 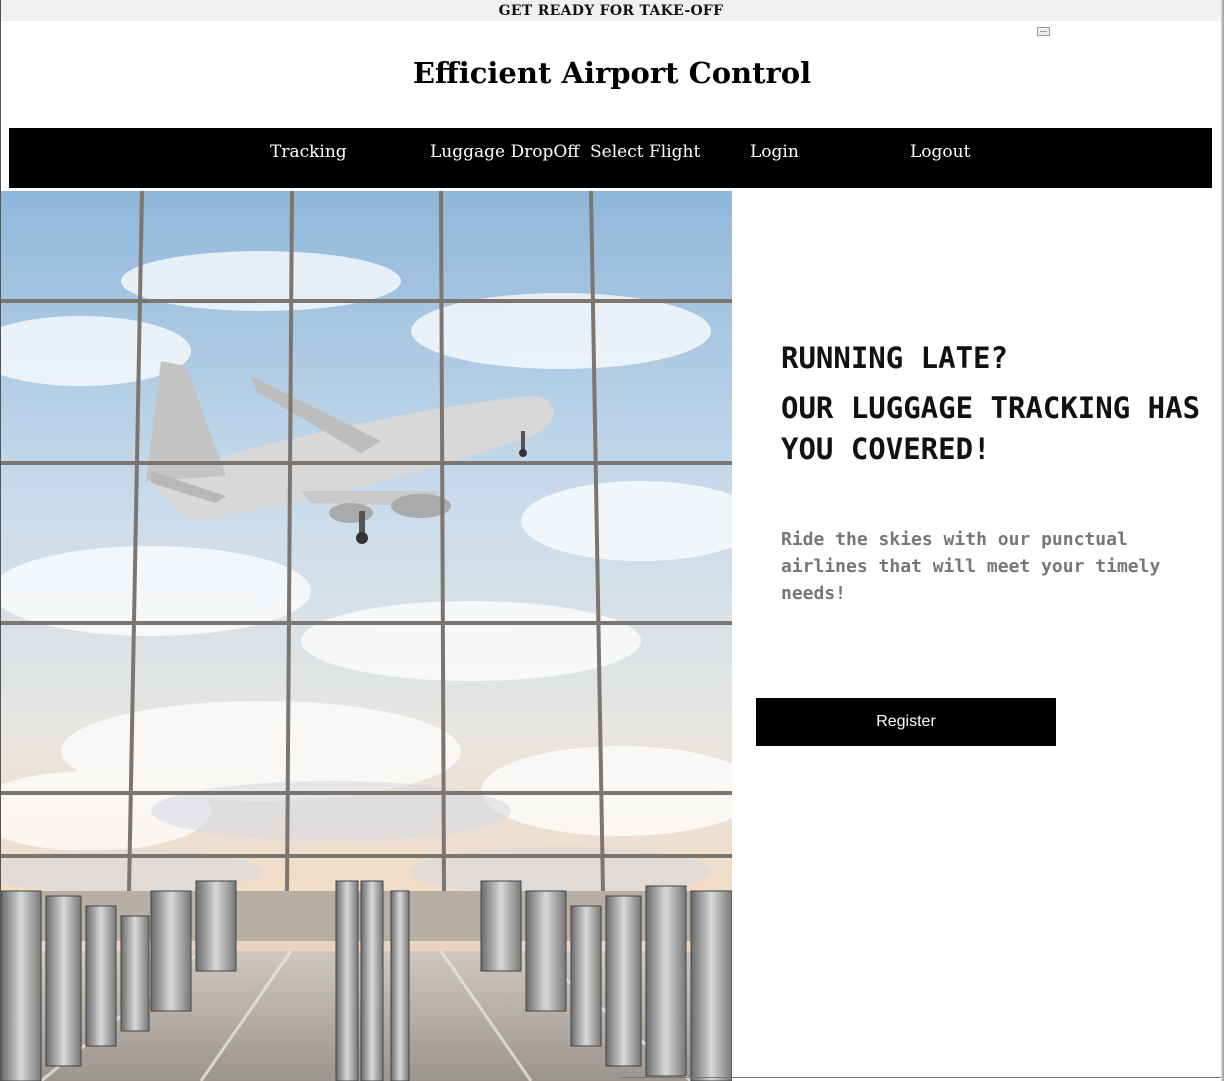 I want to click on bottom-divider, so click(x=921, y=1077).